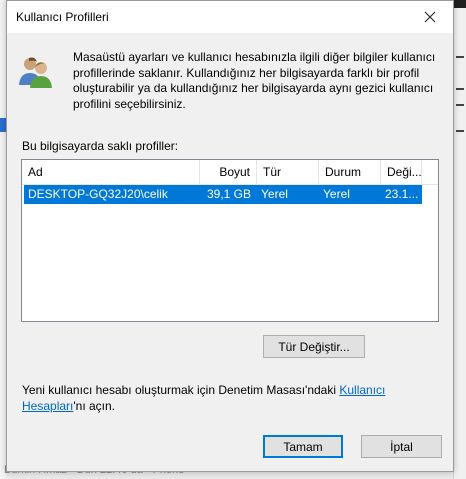 Image resolution: width=466 pixels, height=479 pixels. Describe the element at coordinates (35, 72) in the screenshot. I see `users-icon` at that location.